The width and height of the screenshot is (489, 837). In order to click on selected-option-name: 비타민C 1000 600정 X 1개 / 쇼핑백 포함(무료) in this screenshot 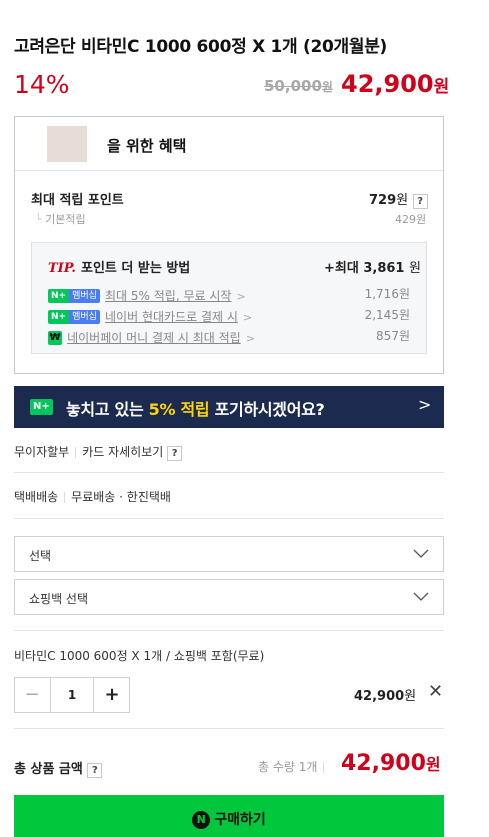, I will do `click(139, 656)`.